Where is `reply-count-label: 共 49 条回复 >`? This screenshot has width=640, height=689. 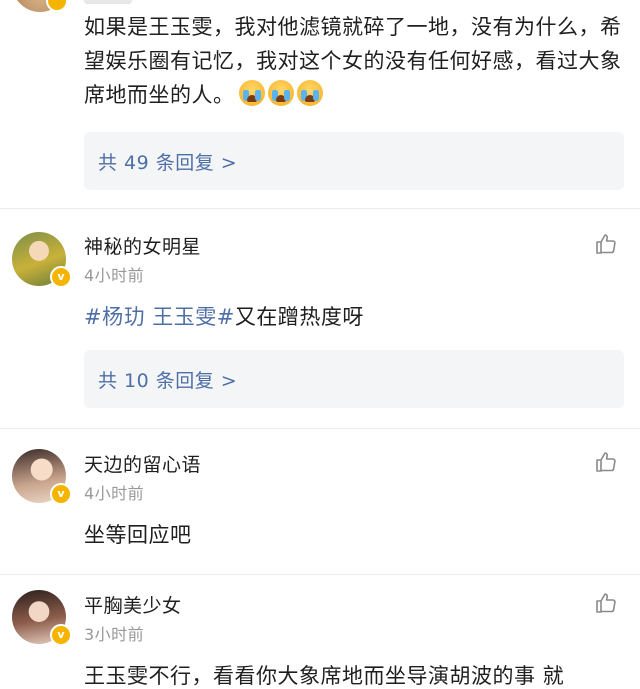 reply-count-label: 共 49 条回复 > is located at coordinates (168, 162).